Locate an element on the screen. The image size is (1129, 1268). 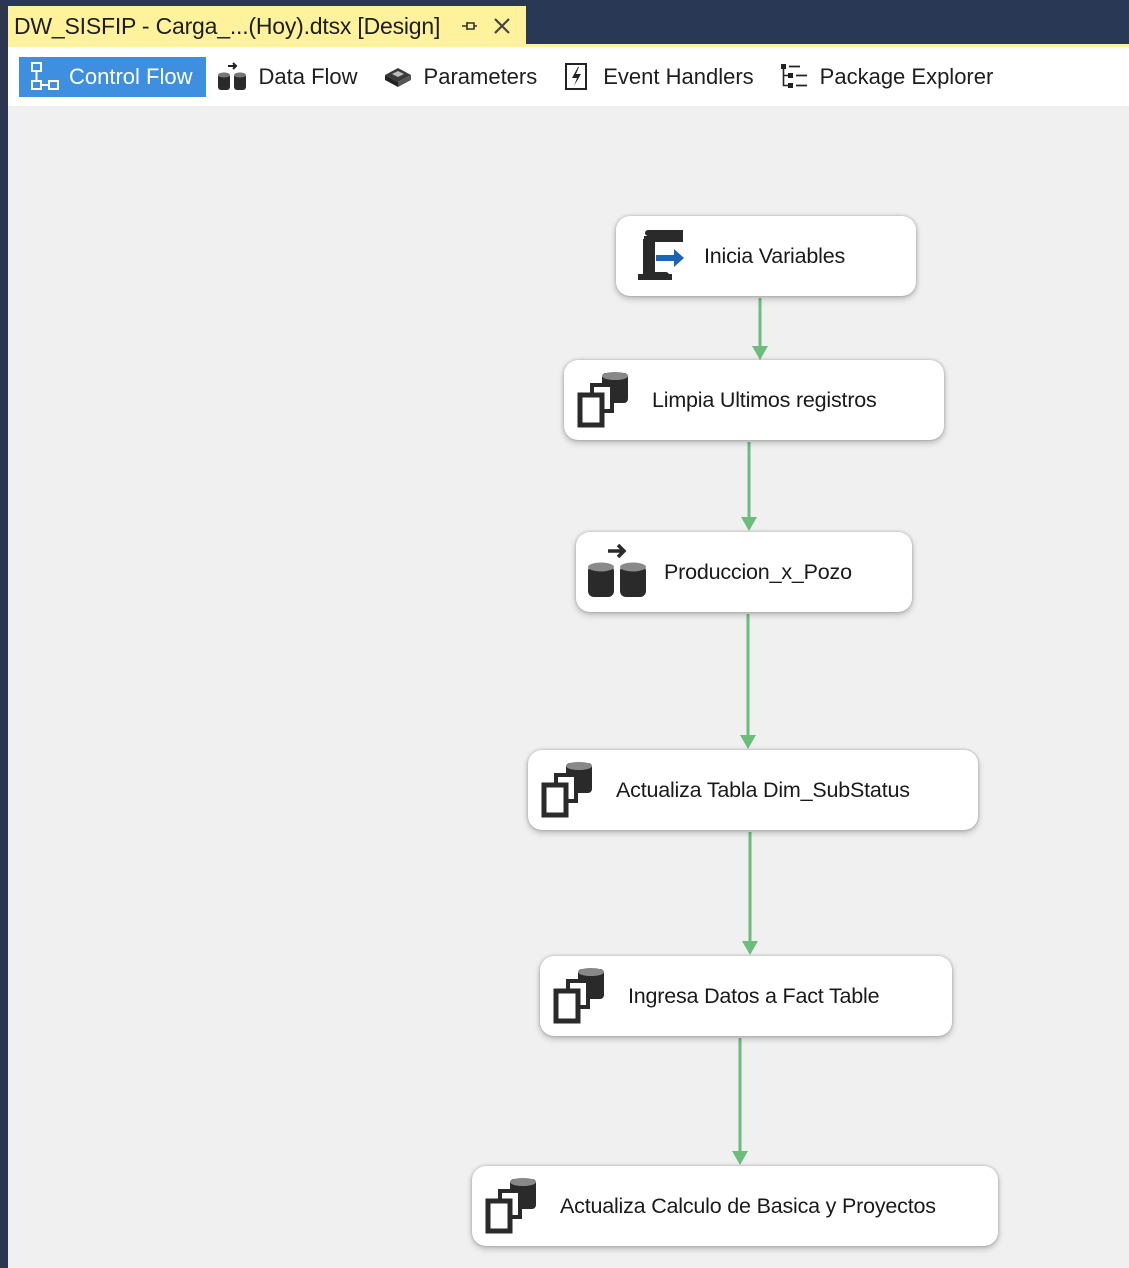
tab-parameters: Parameters is located at coordinates (462, 77).